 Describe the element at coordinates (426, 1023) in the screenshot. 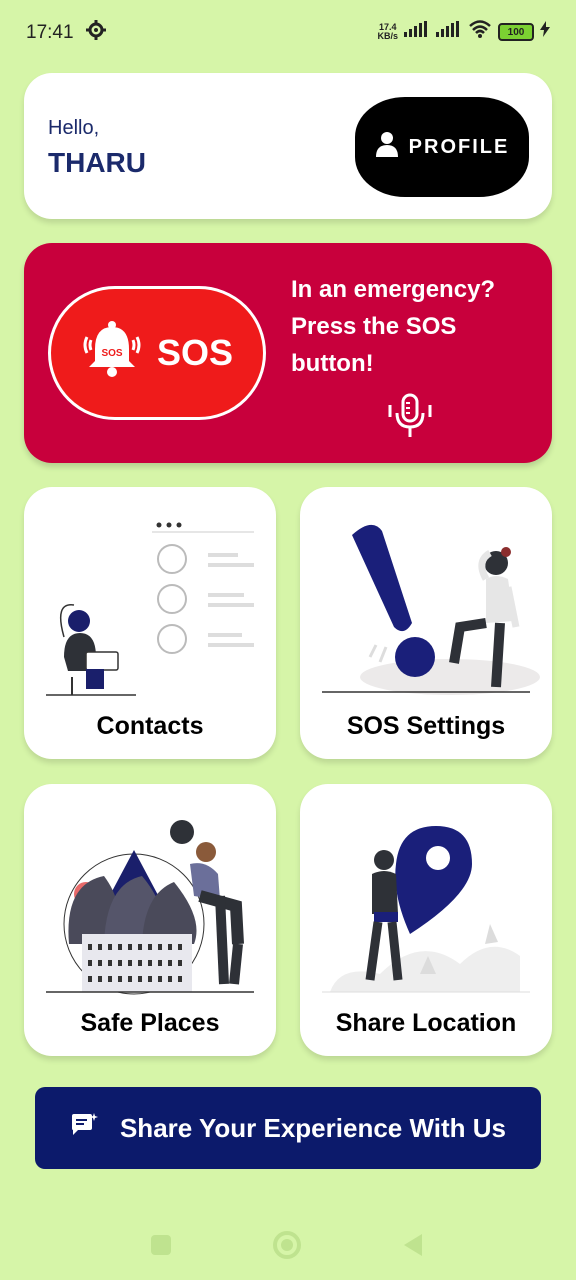

I see `share-location-label: Share Location` at that location.